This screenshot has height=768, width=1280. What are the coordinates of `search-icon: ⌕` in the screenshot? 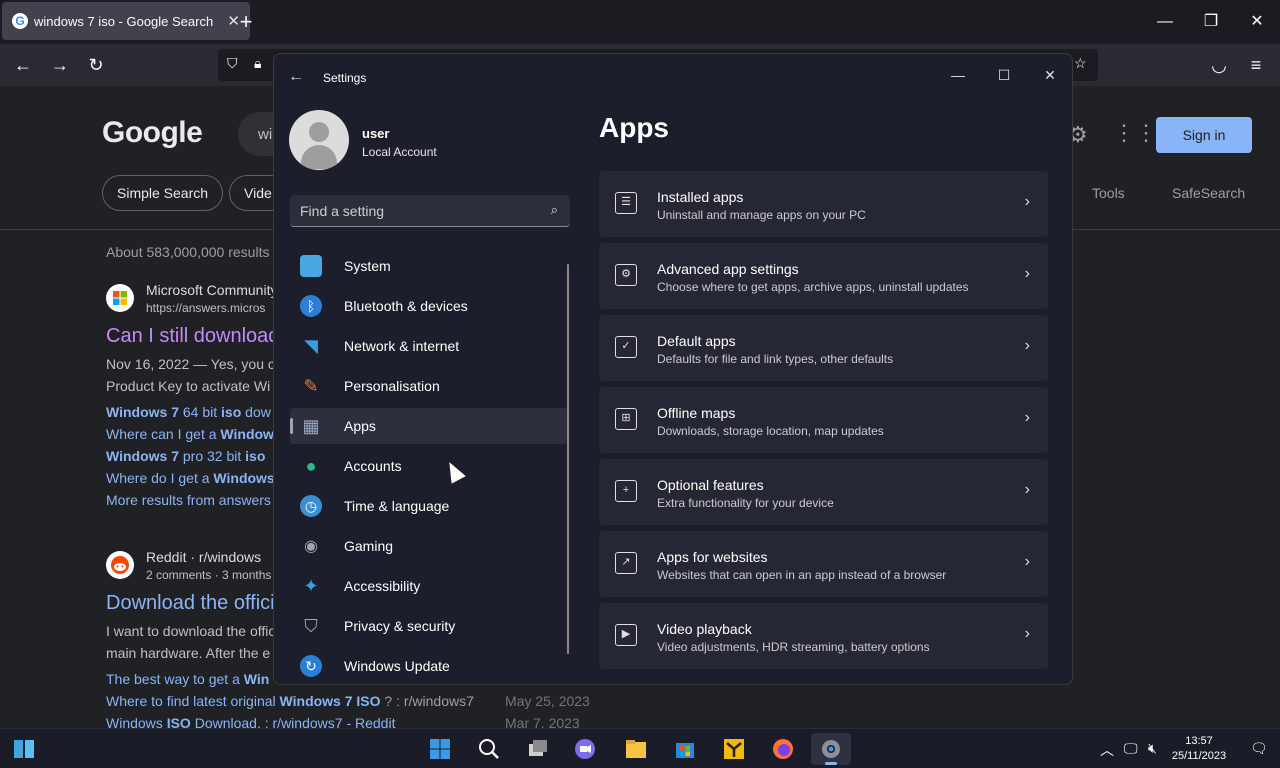 It's located at (554, 209).